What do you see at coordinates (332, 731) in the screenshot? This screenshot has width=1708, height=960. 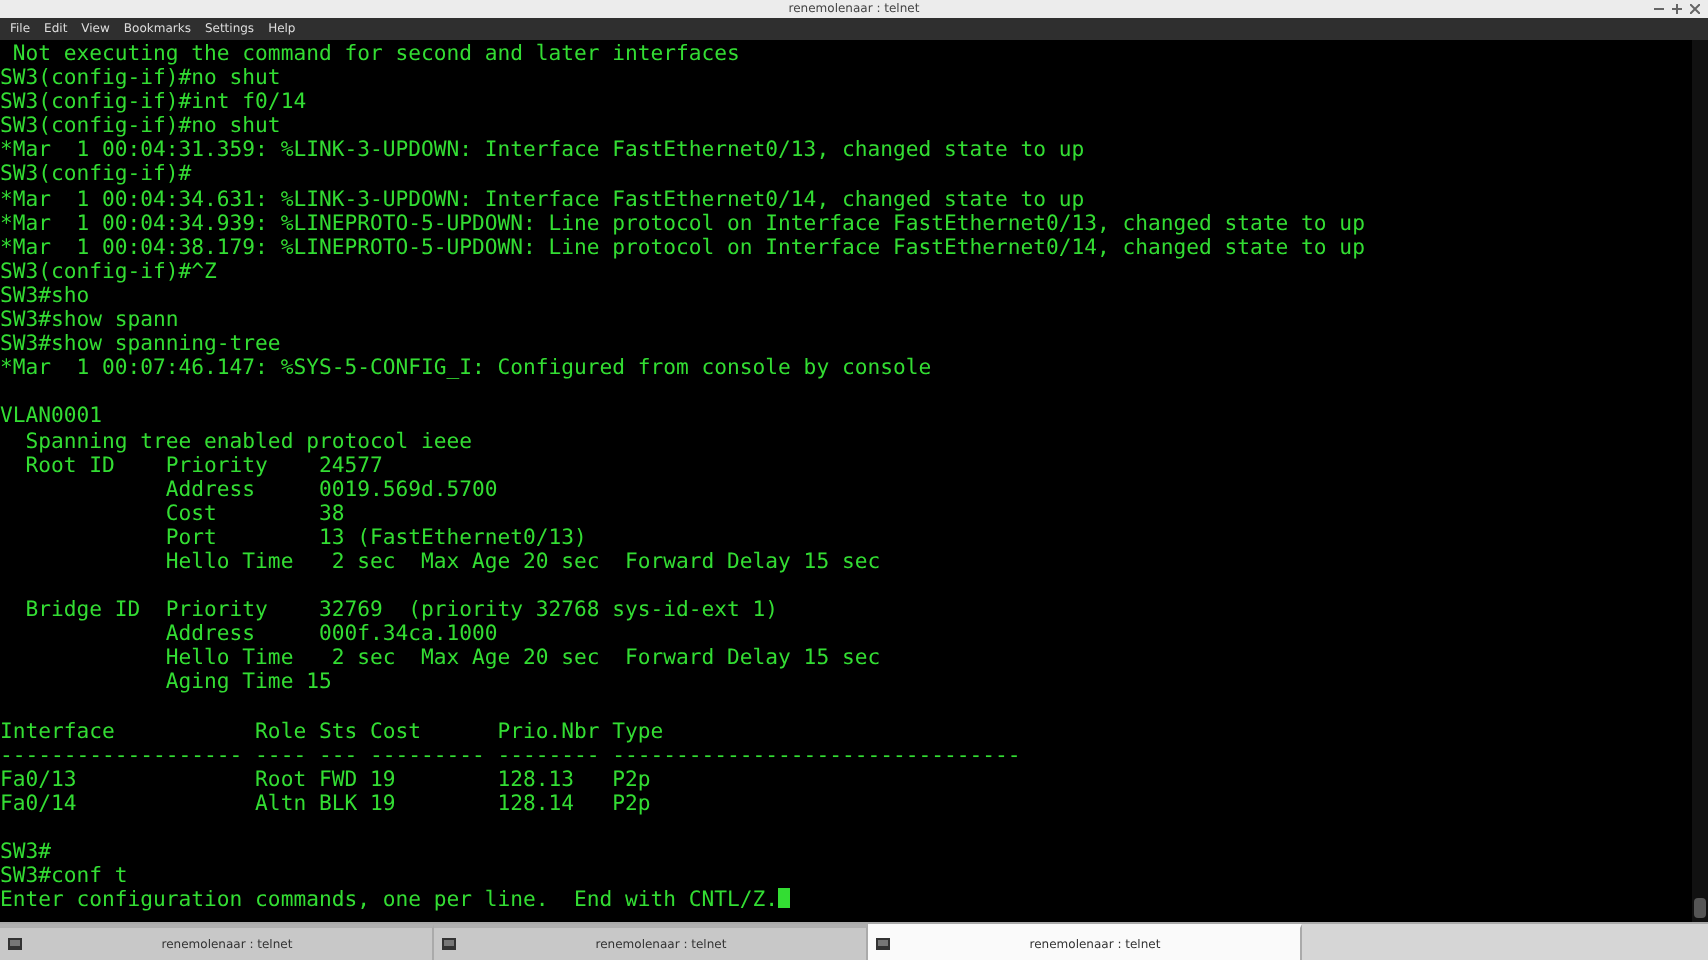 I see `terminal-line: Interface Role Sts Cost Prio.Nbr Type` at bounding box center [332, 731].